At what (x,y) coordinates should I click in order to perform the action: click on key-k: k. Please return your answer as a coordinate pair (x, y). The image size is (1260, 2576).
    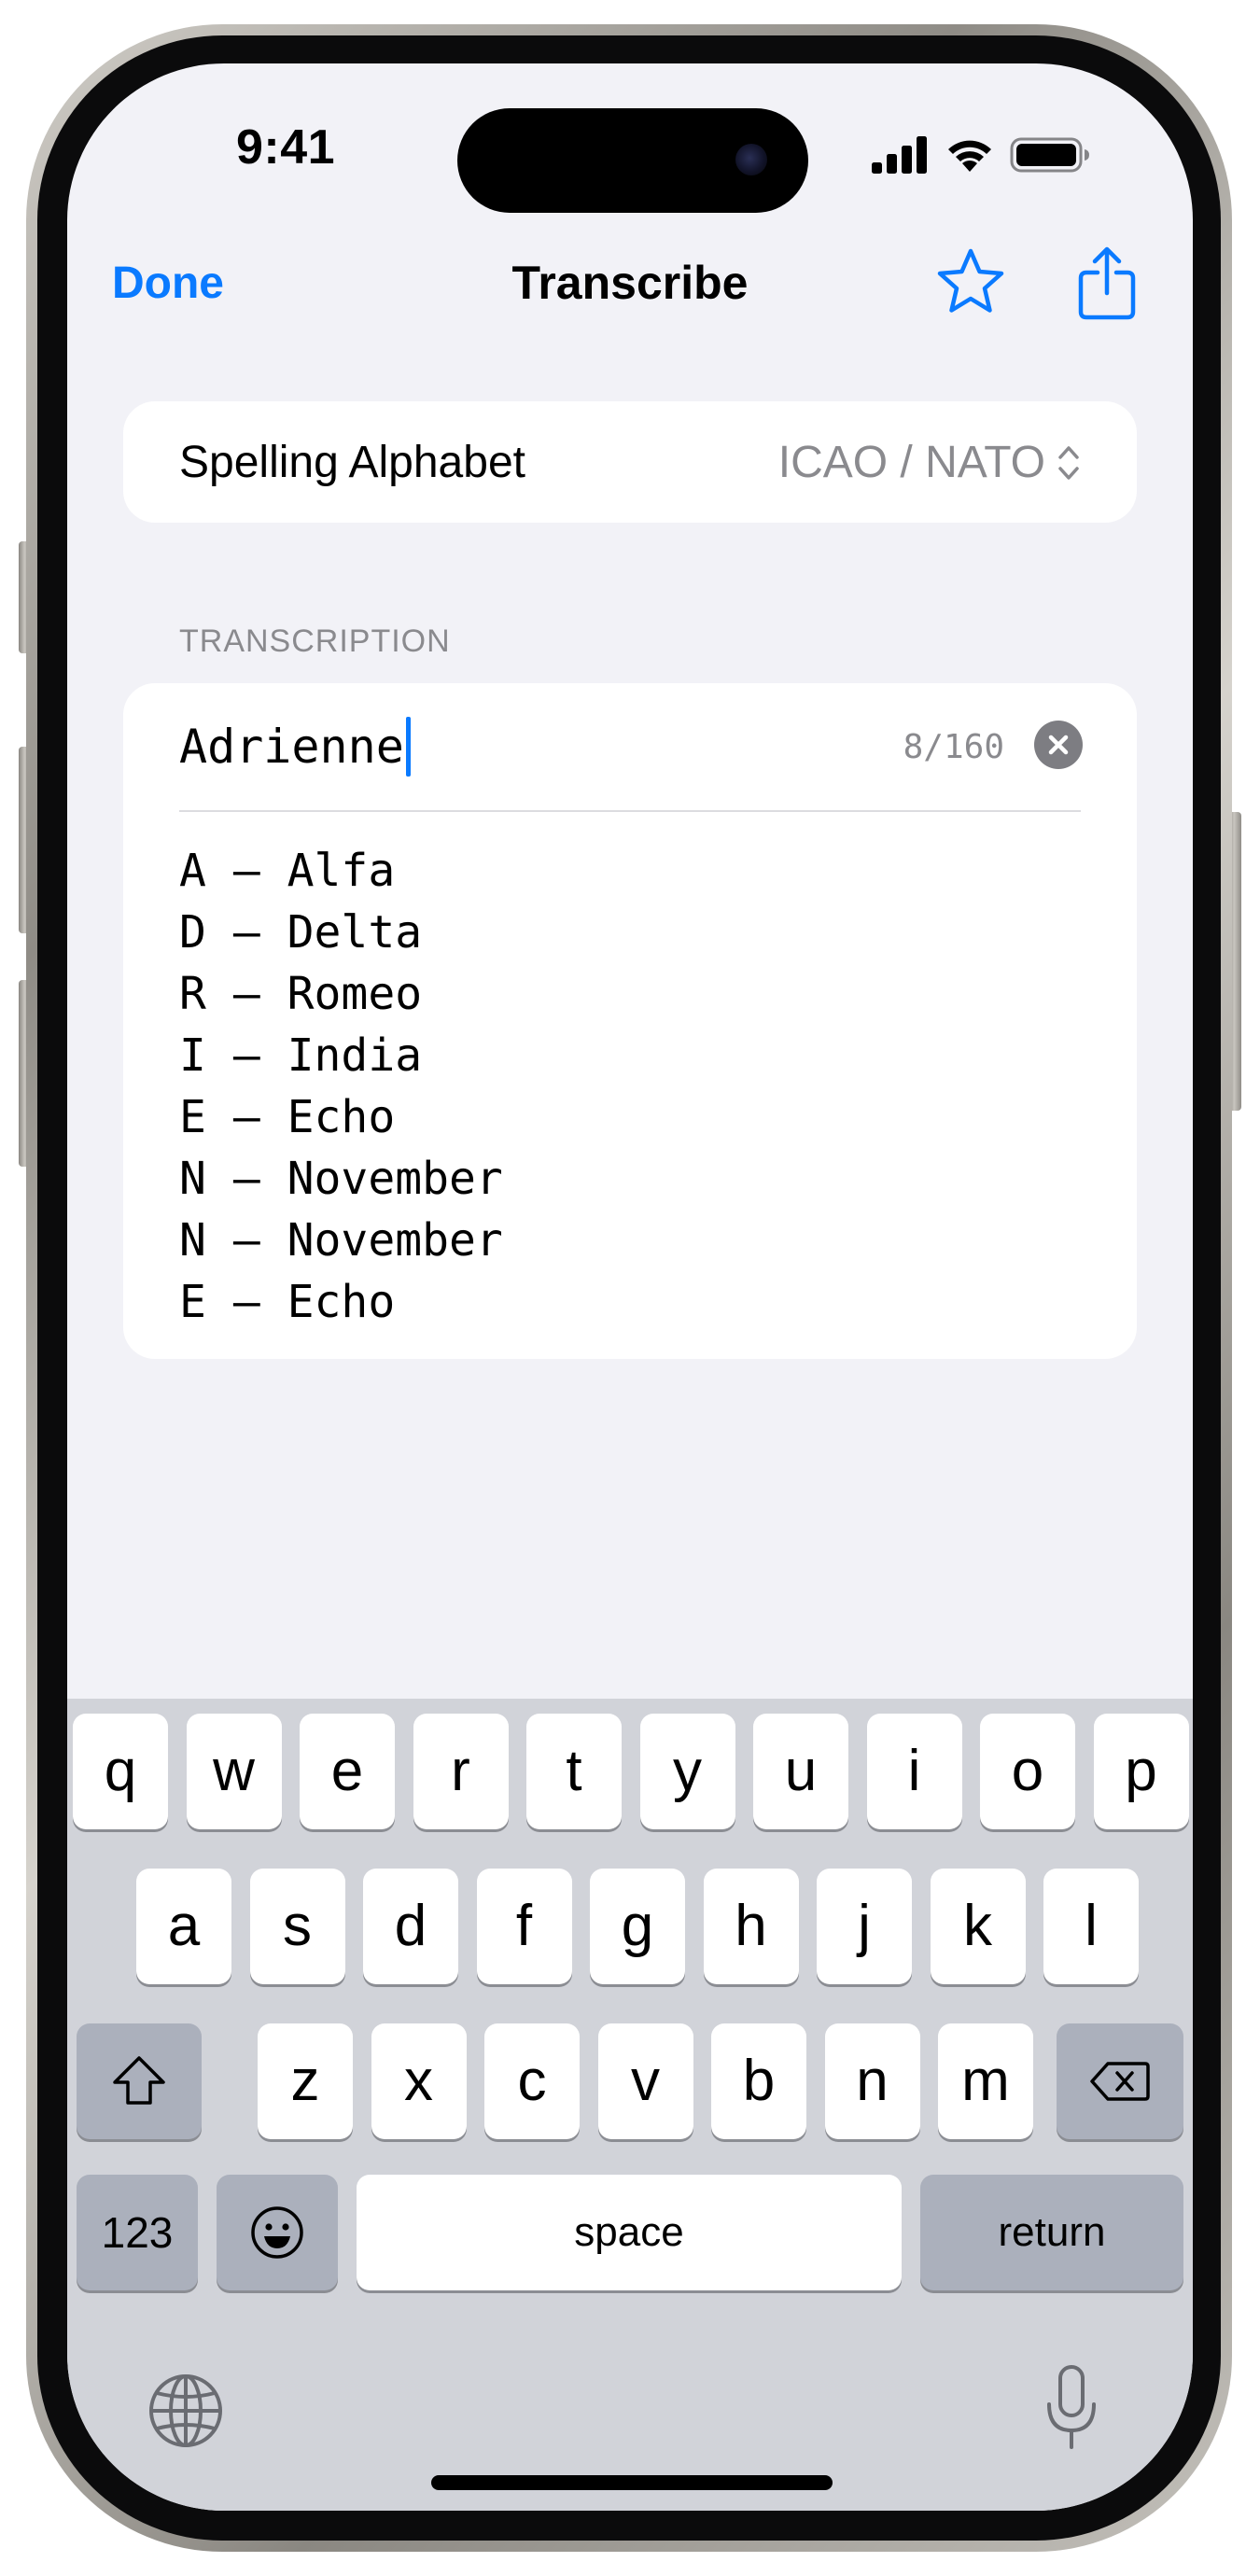
    Looking at the image, I should click on (978, 1926).